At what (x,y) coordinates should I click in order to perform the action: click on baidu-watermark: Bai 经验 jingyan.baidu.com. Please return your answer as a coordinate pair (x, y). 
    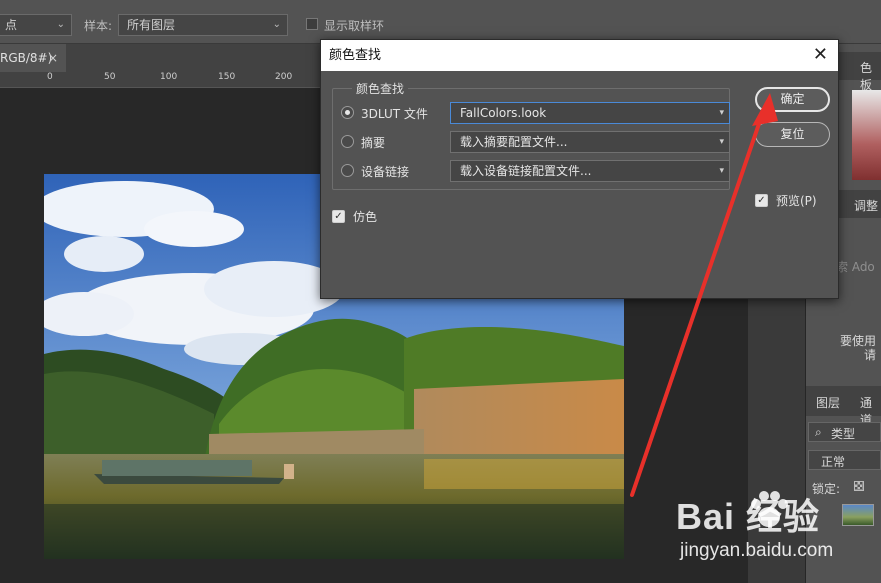
    Looking at the image, I should click on (778, 528).